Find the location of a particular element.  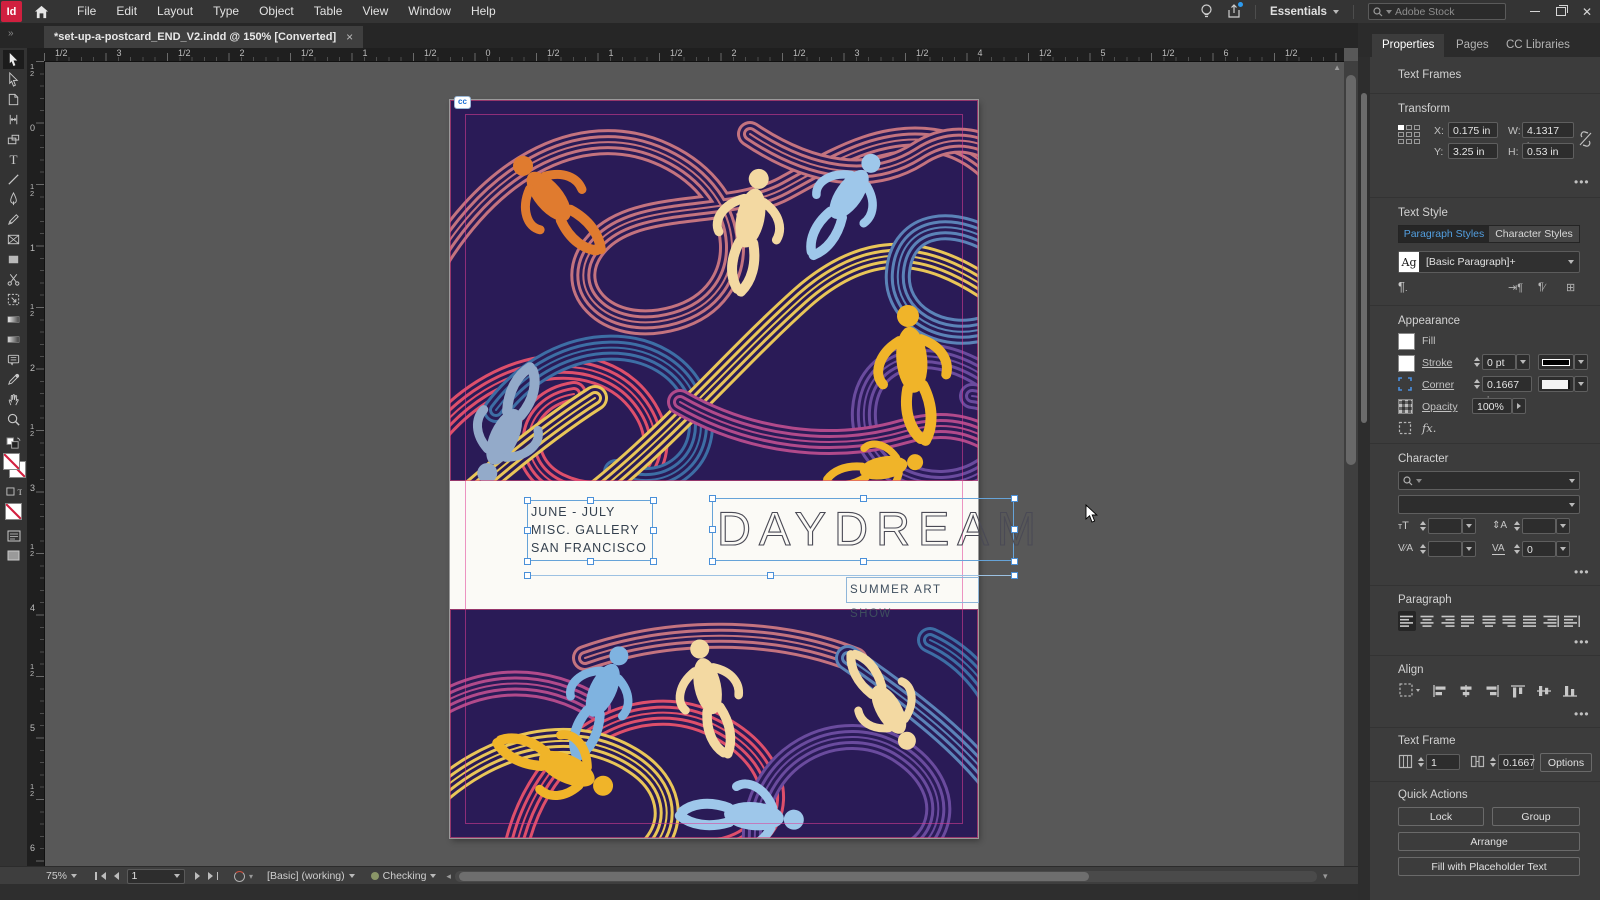

columns-stepper is located at coordinates (1420, 762).